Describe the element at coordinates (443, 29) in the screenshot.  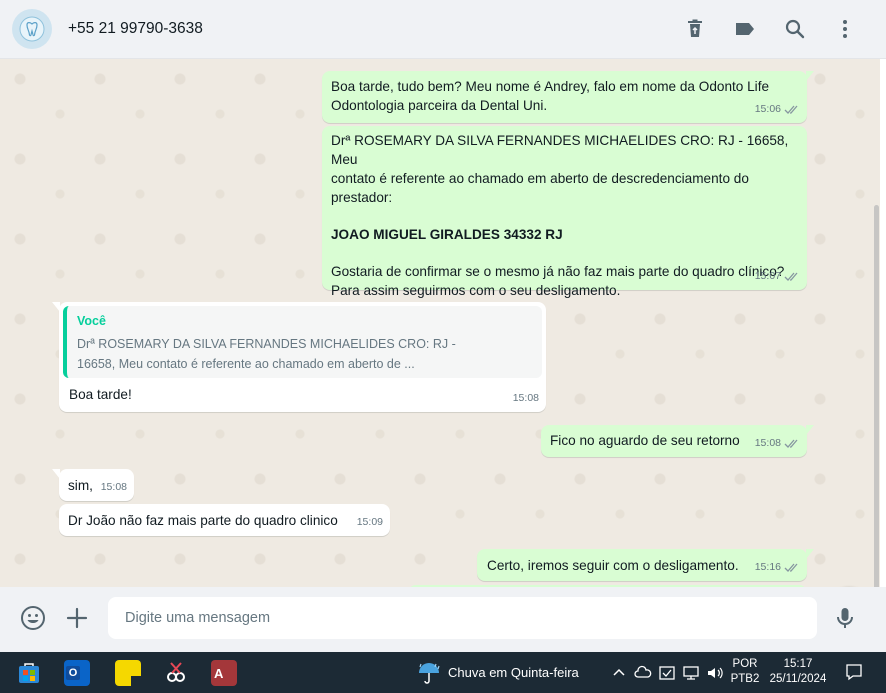
I see `chat-header: +55 21 99790-3638` at that location.